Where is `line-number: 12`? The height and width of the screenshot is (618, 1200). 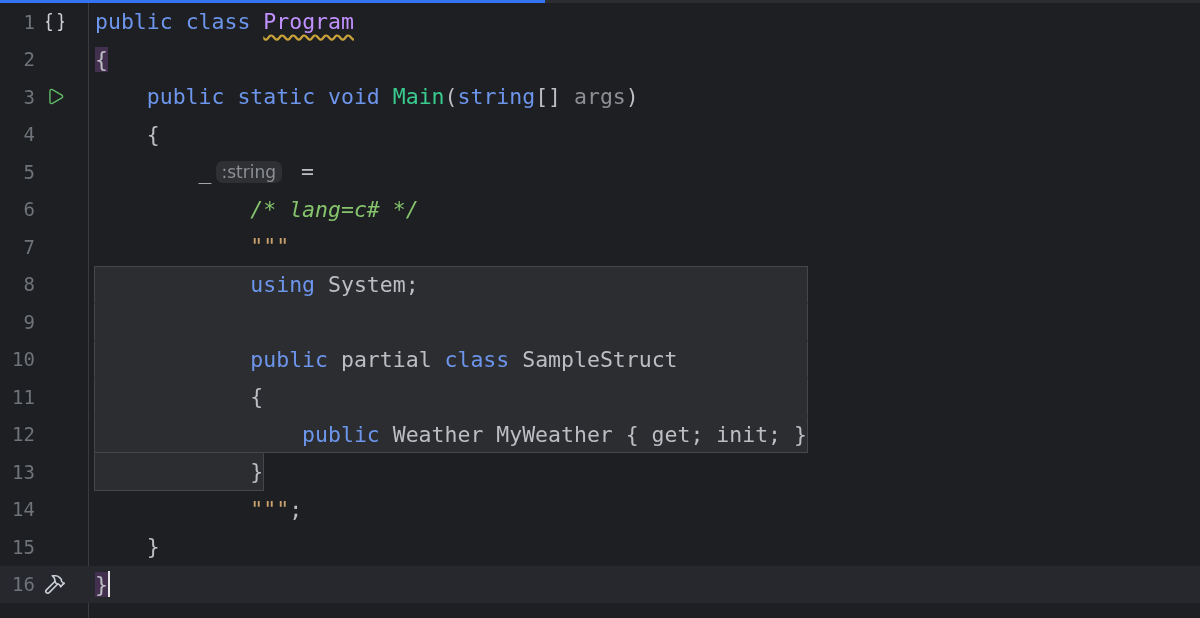 line-number: 12 is located at coordinates (23, 434).